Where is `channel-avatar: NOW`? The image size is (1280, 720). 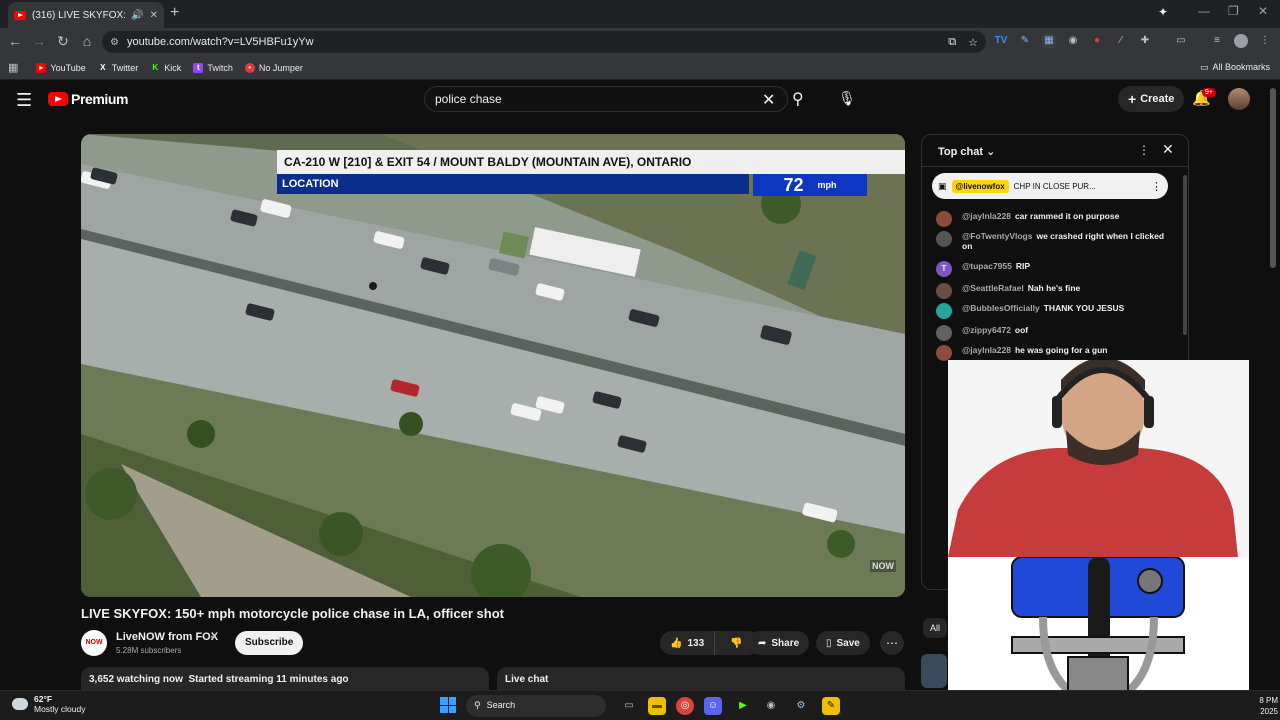 channel-avatar: NOW is located at coordinates (94, 643).